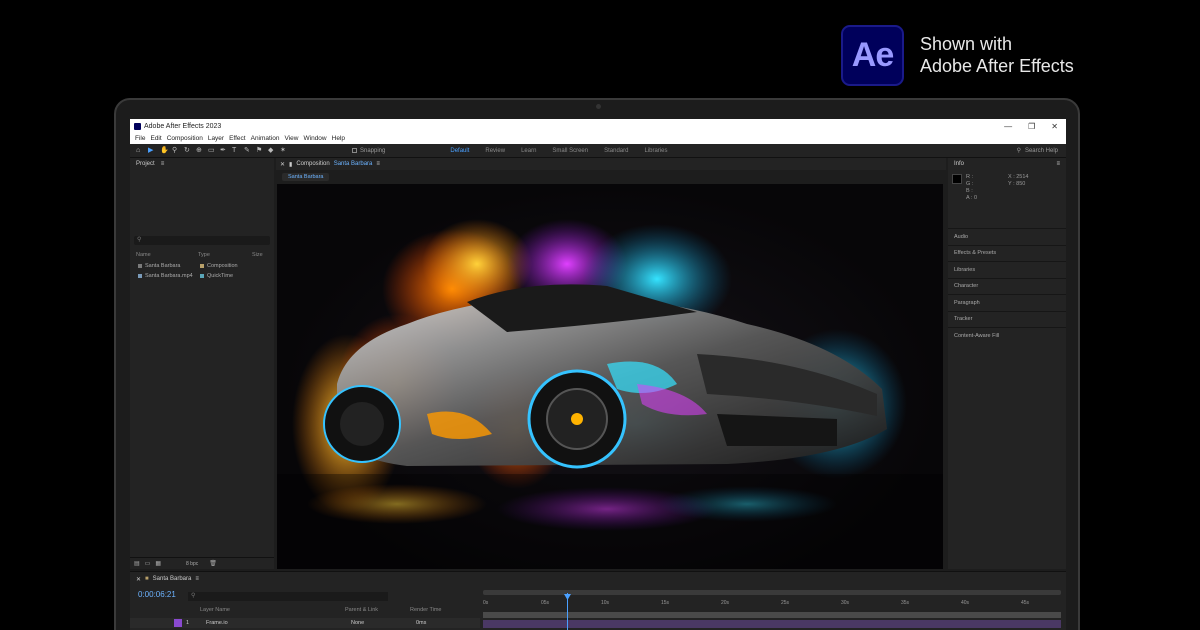 The width and height of the screenshot is (1200, 630). Describe the element at coordinates (272, 610) in the screenshot. I see `column-layer-name: Layer Name` at that location.